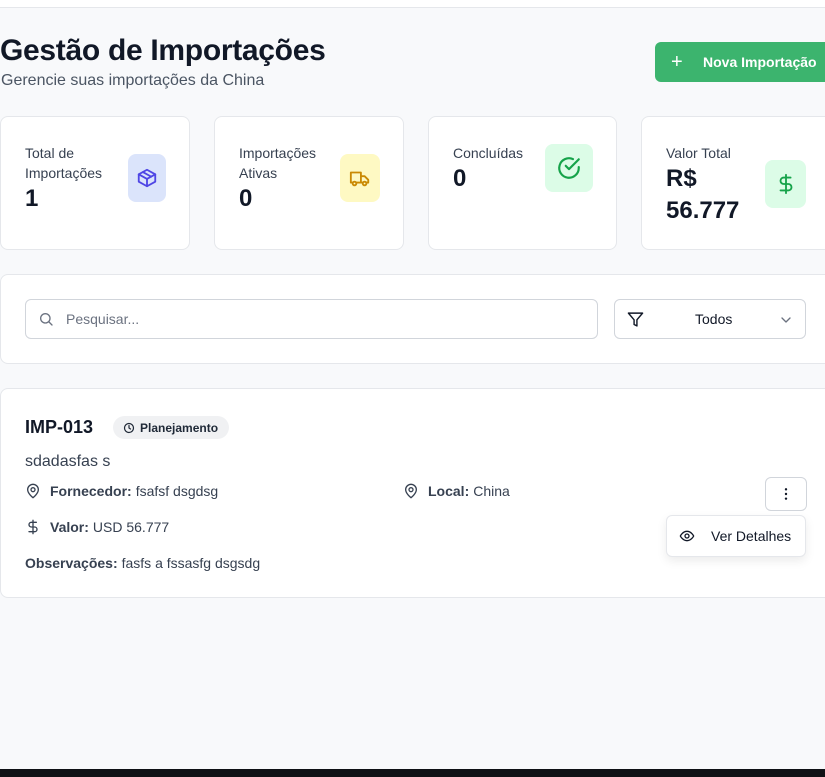 The width and height of the screenshot is (825, 777). I want to click on stat-label: Total de Importações, so click(64, 163).